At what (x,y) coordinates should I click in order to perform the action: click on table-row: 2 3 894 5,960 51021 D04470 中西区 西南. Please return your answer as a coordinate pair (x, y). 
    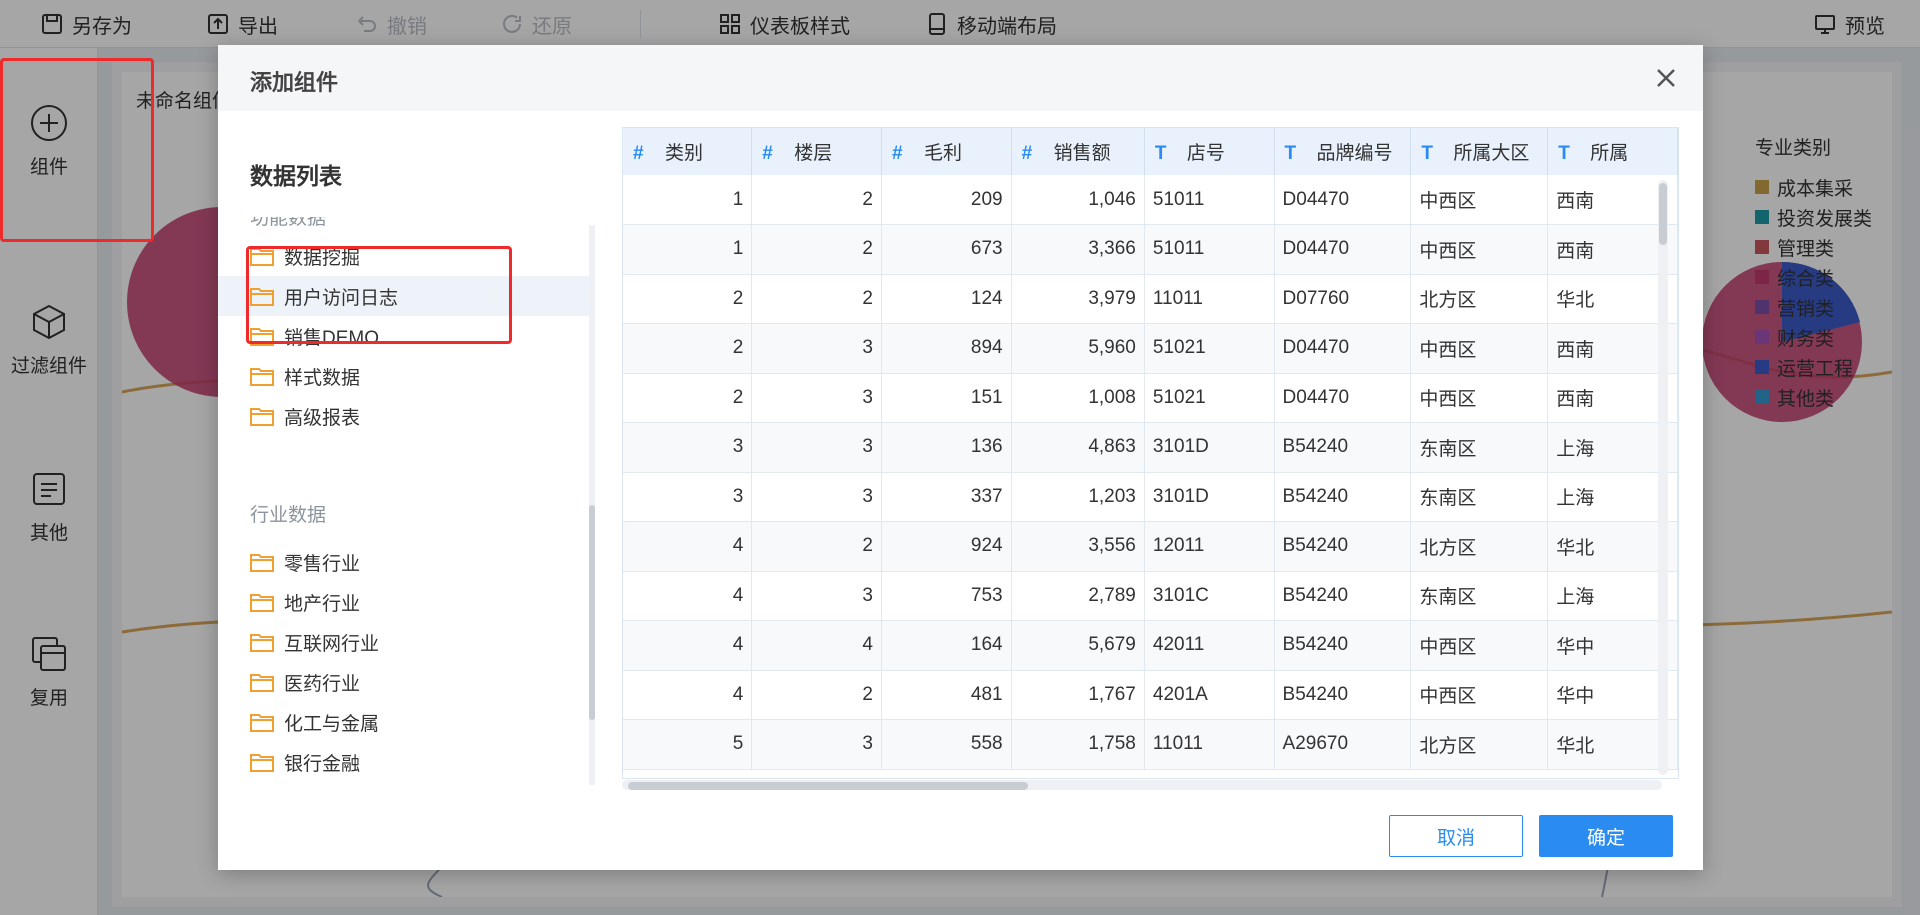
    Looking at the image, I should click on (1150, 348).